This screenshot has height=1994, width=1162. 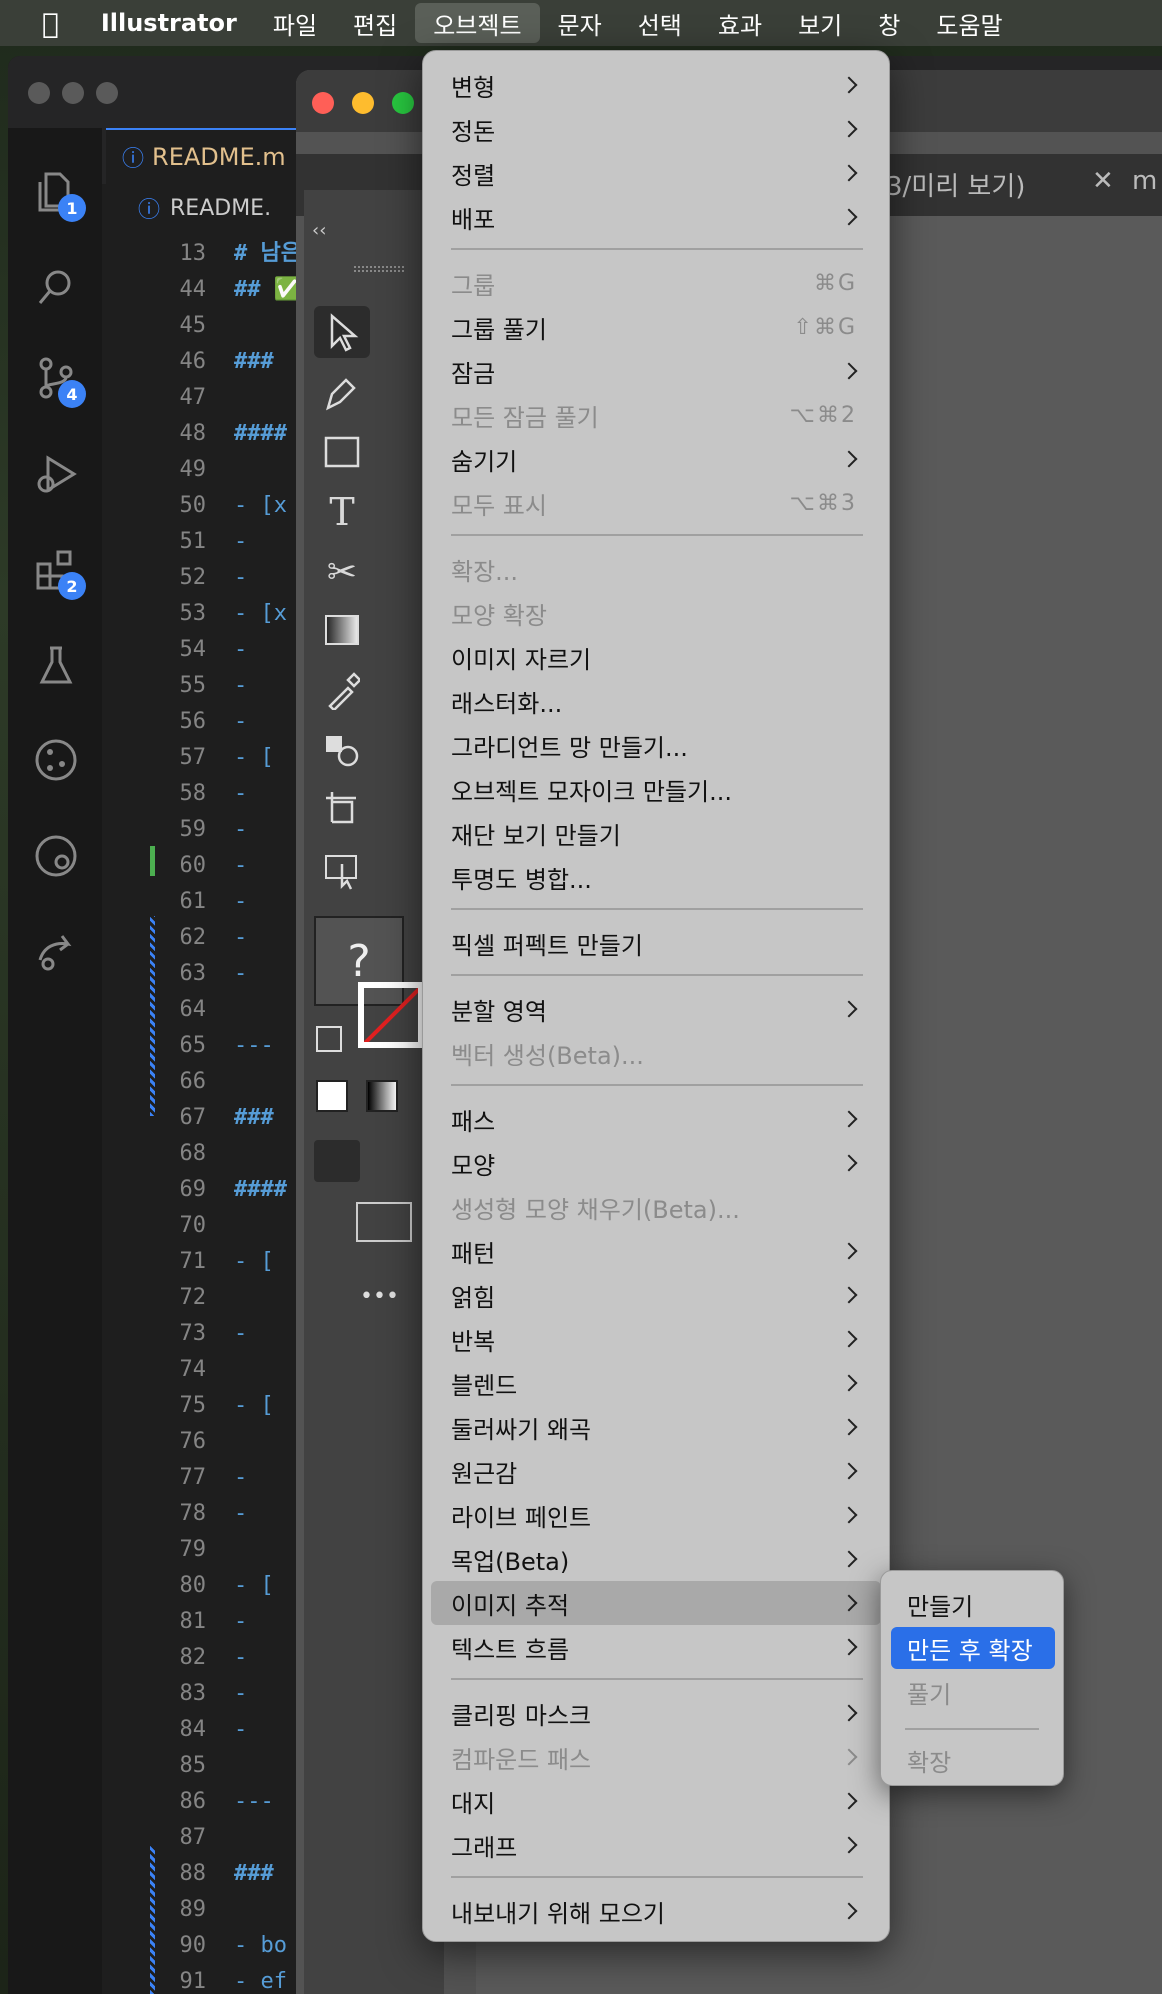 I want to click on tab-readme: ⓘ README.m, so click(x=204, y=156).